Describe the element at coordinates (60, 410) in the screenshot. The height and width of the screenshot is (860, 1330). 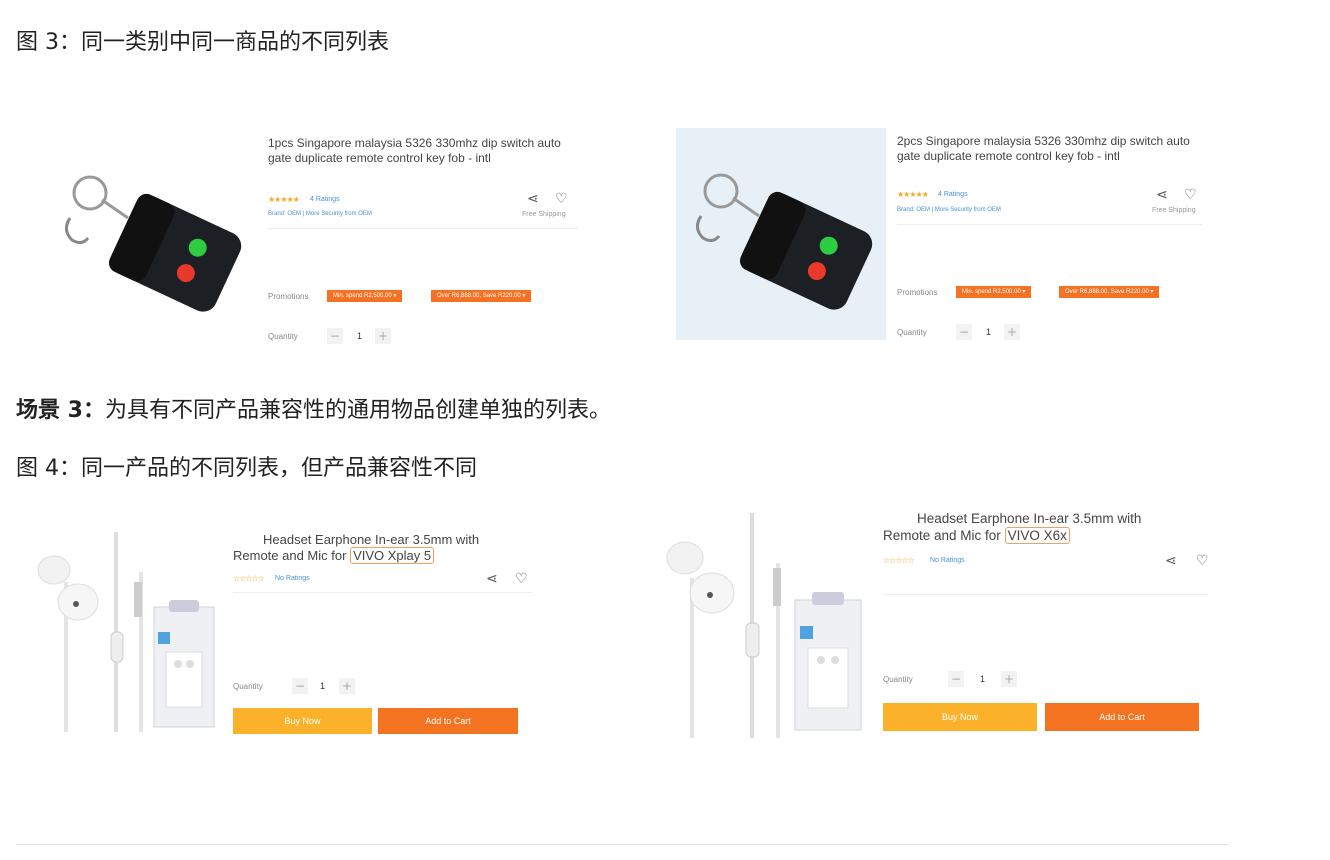
I see `scenario-label: 场景 3：` at that location.